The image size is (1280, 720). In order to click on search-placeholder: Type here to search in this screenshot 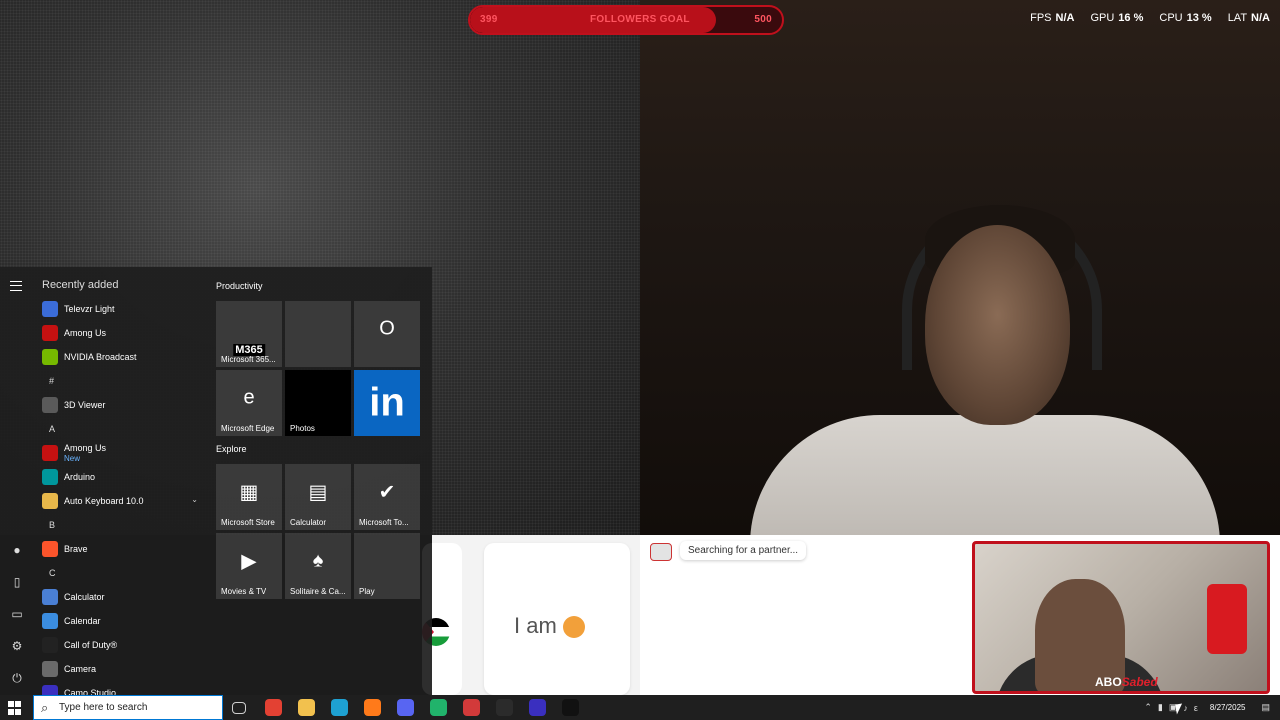, I will do `click(103, 707)`.